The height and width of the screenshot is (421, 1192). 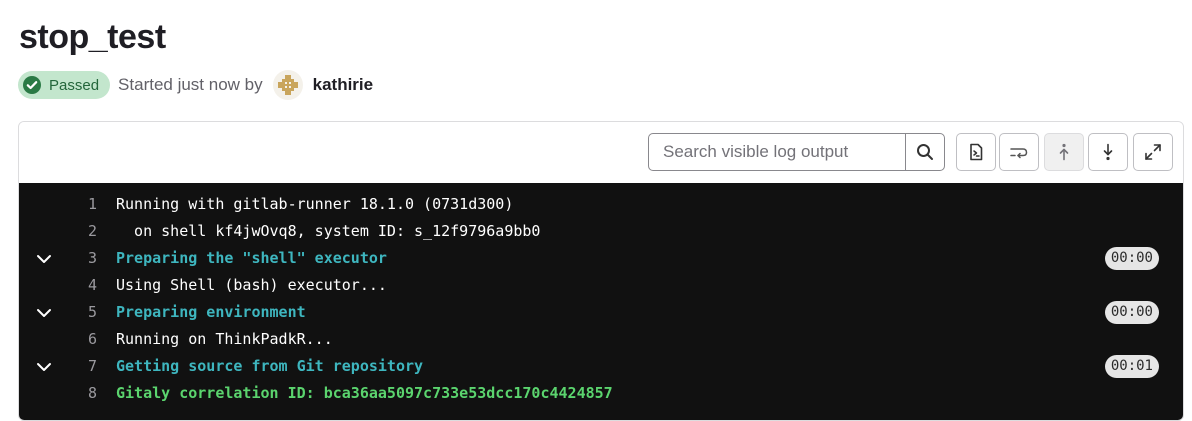 I want to click on line-number: 3, so click(x=58, y=258).